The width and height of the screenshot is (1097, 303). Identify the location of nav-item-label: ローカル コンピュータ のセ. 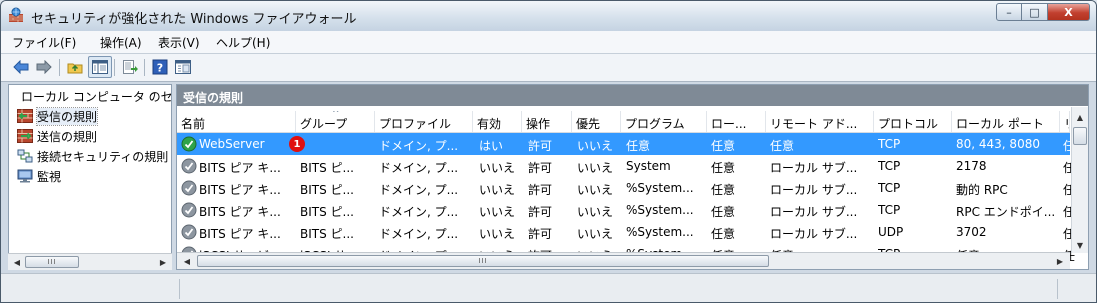
(96, 96).